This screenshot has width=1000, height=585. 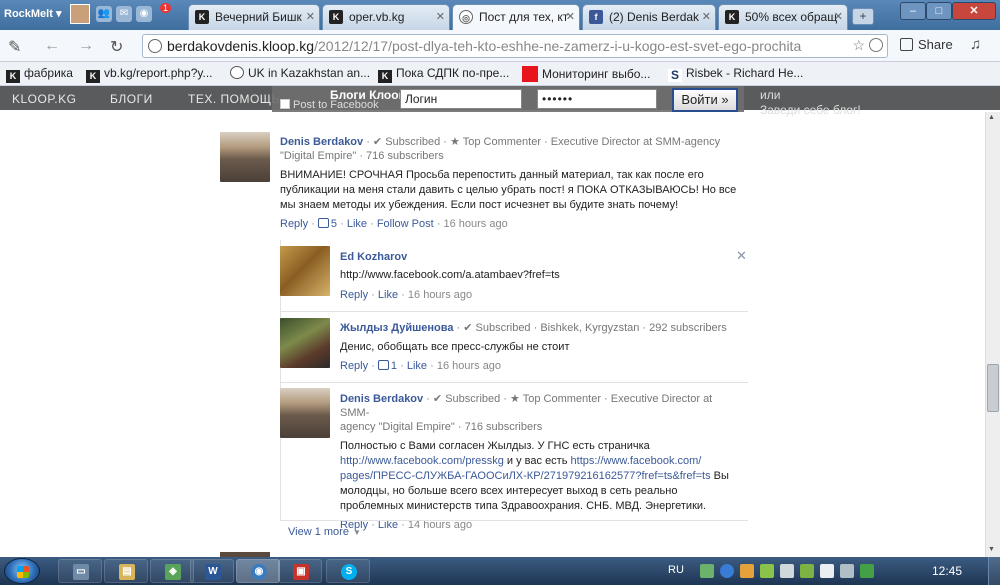 What do you see at coordinates (705, 100) in the screenshot?
I see `login-button: Войти »` at bounding box center [705, 100].